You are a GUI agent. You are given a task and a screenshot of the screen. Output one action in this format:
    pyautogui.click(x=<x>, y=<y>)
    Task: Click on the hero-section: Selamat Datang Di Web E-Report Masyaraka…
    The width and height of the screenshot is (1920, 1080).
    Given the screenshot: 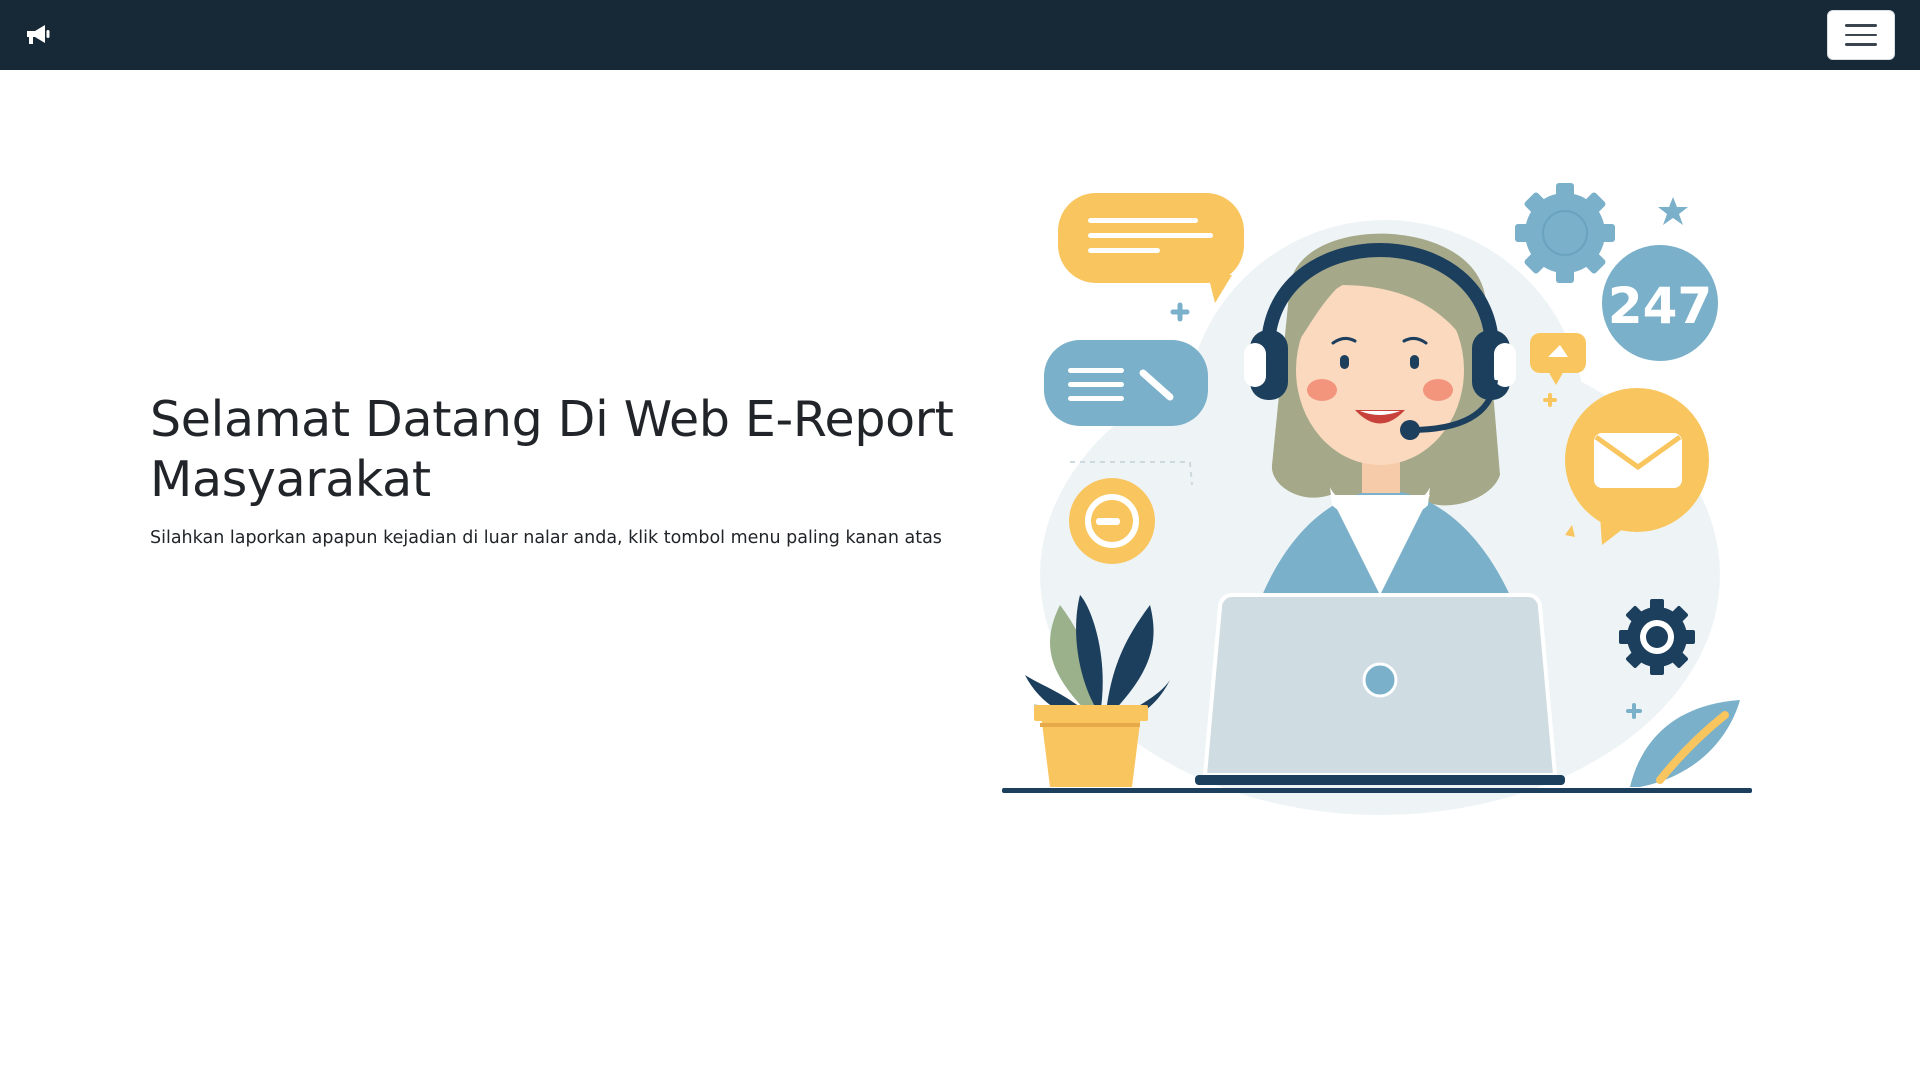 What is the action you would take?
    pyautogui.click(x=560, y=470)
    